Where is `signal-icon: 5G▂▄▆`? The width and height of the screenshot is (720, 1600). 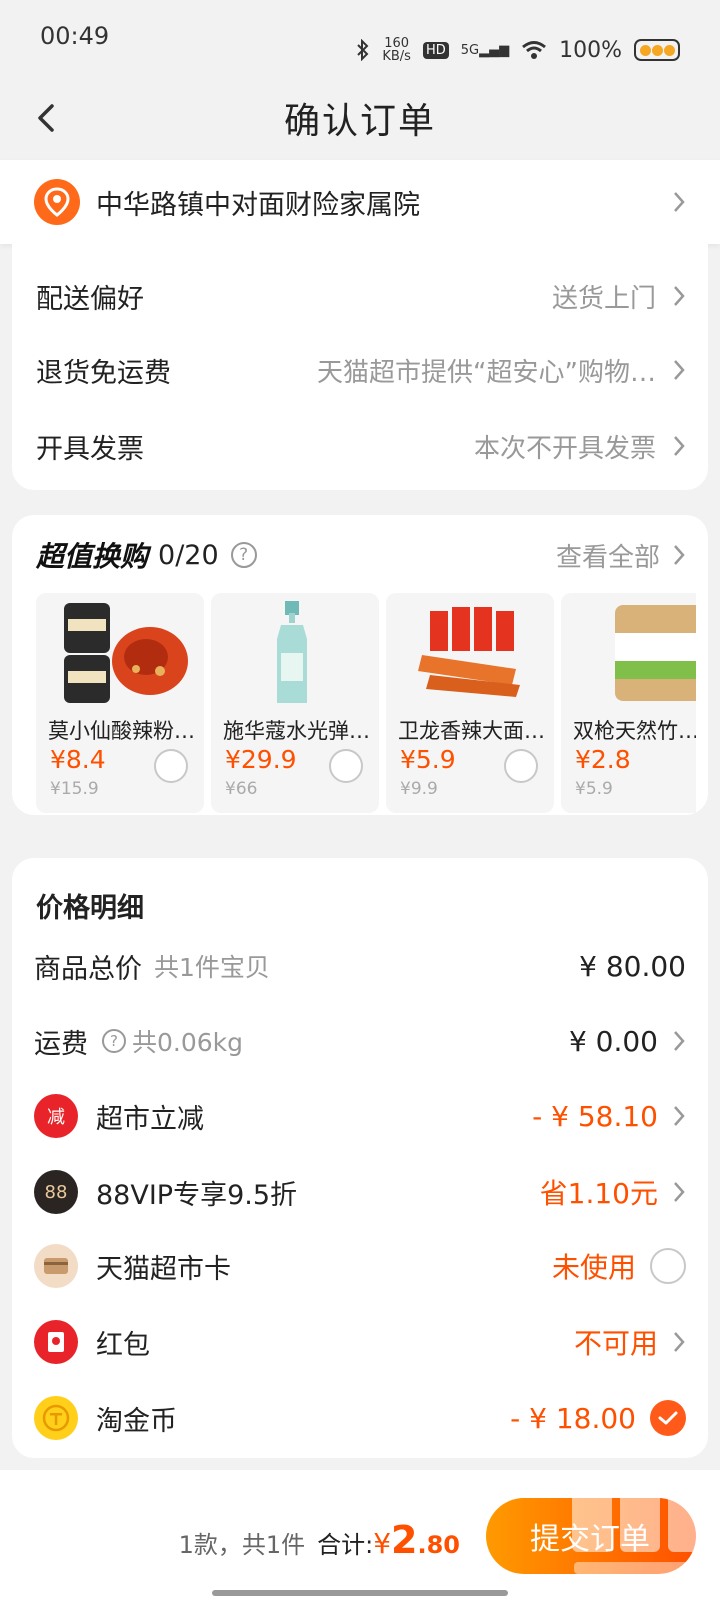 signal-icon: 5G▂▄▆ is located at coordinates (485, 50).